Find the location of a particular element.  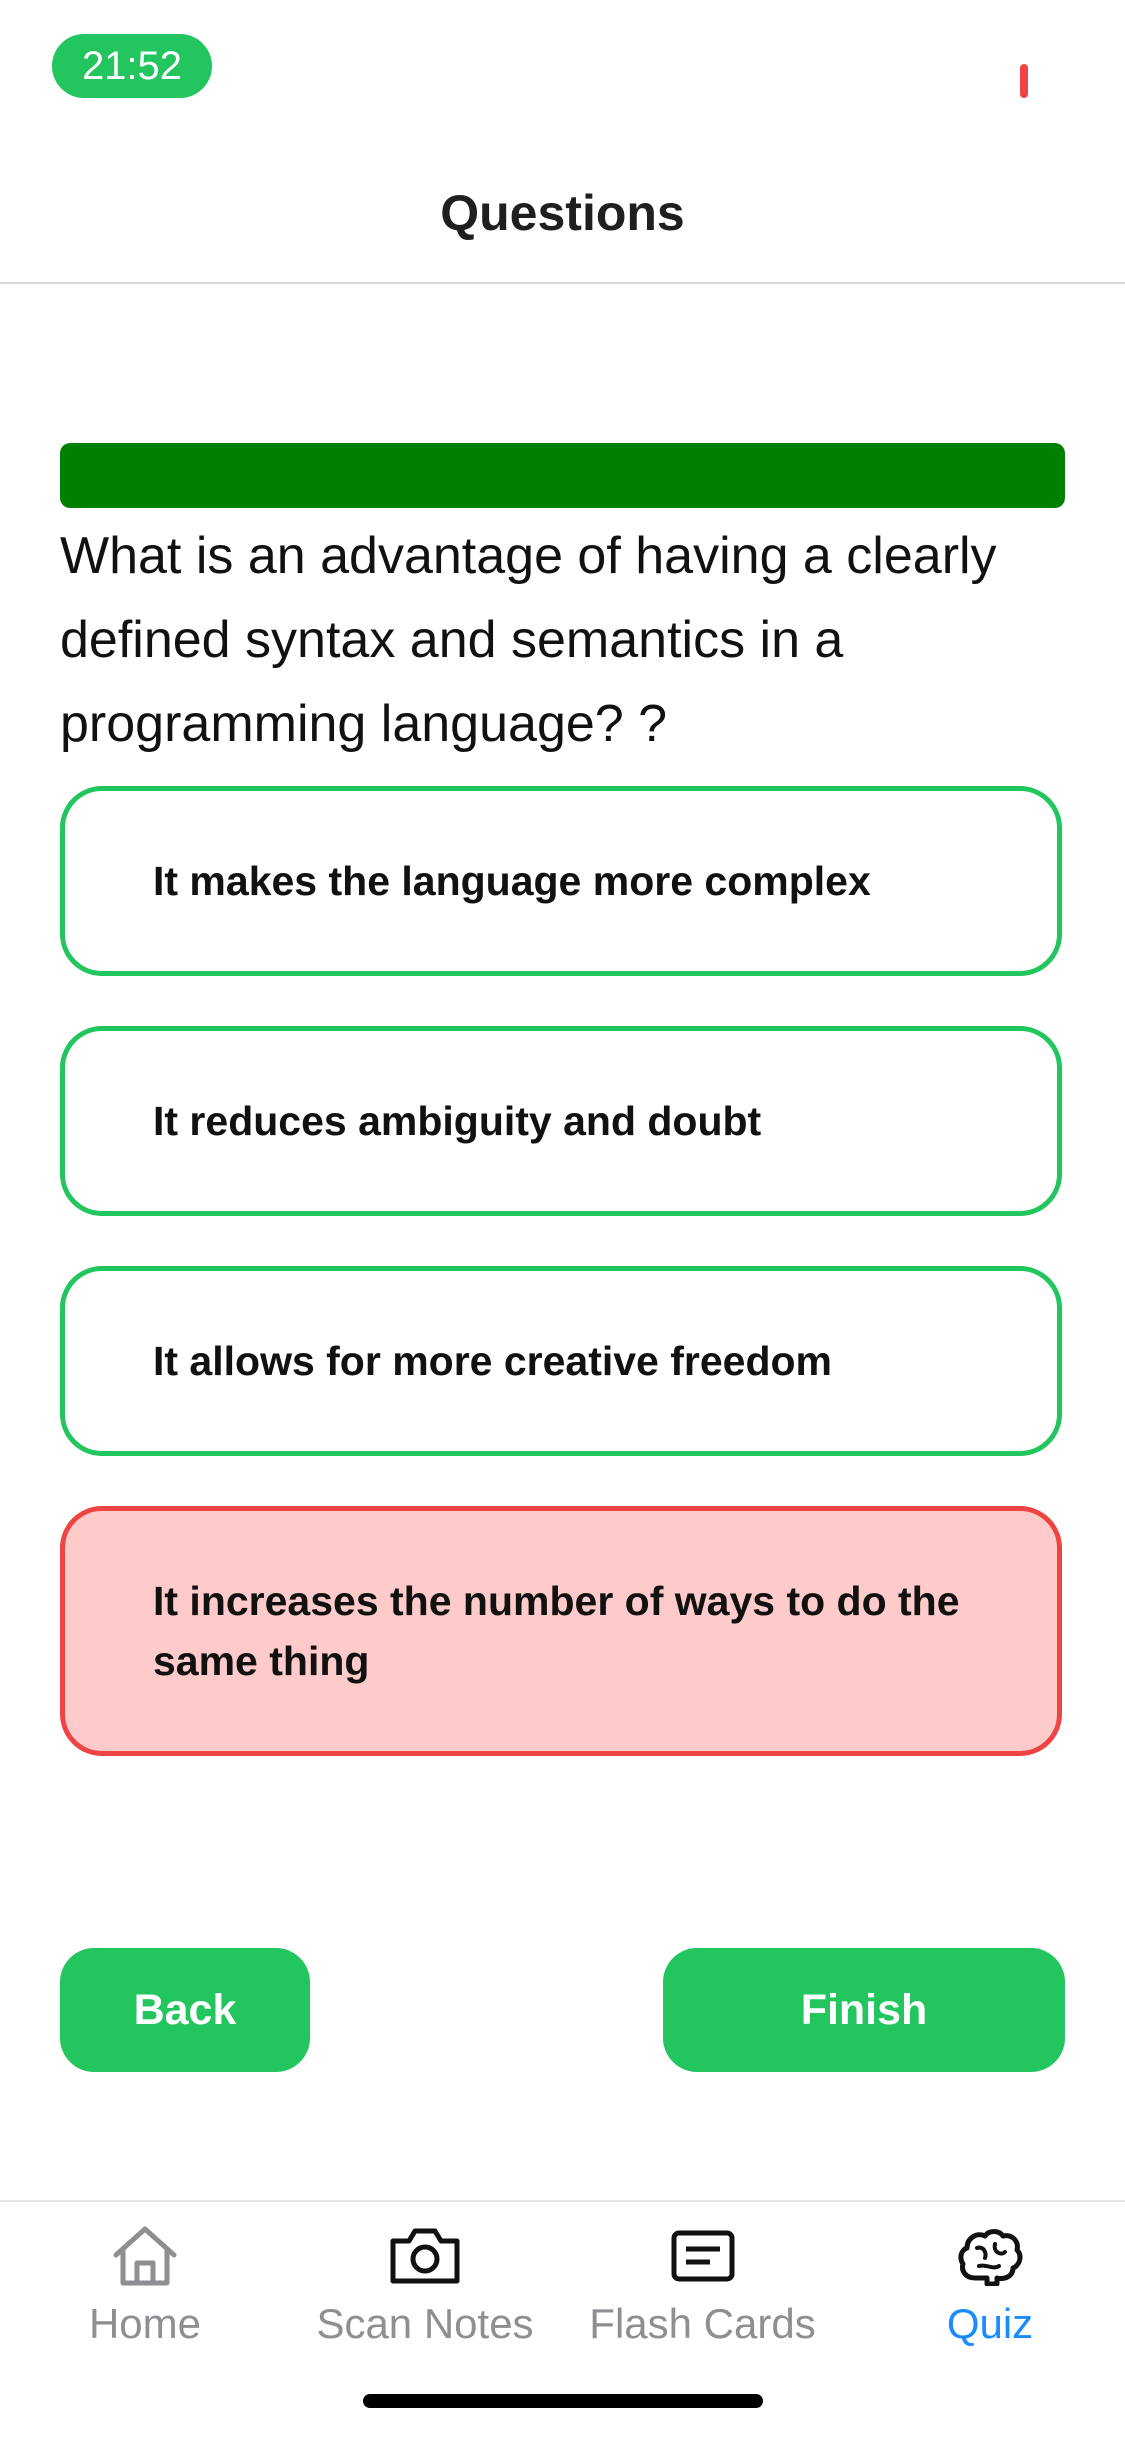

brain-icon is located at coordinates (990, 2256).